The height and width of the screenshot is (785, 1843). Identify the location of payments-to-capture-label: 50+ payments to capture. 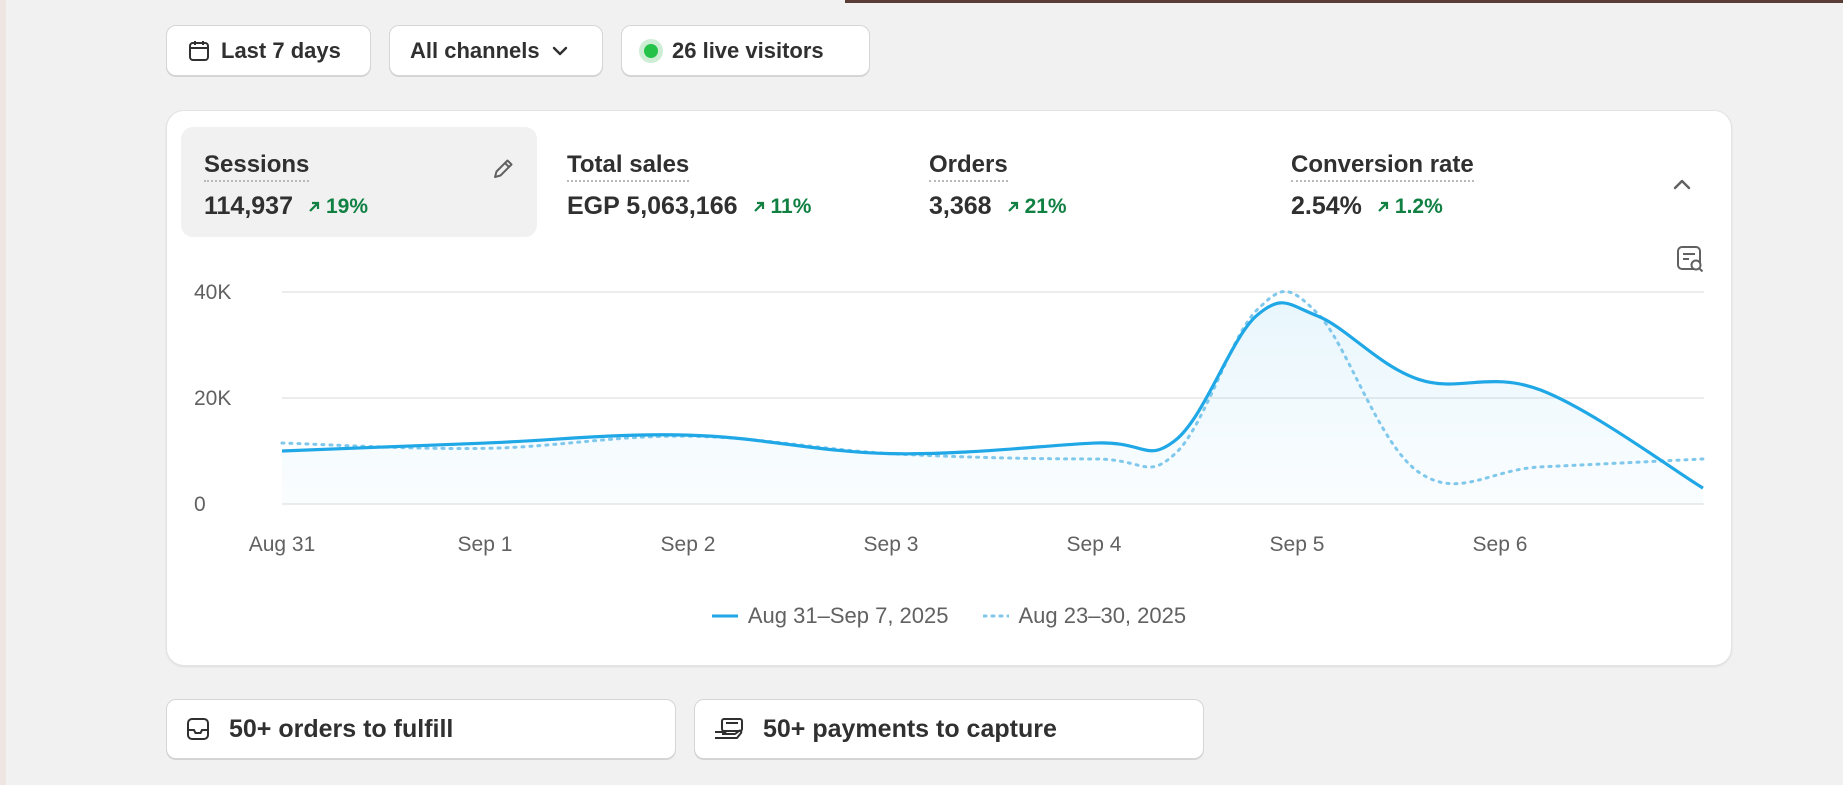
(910, 728).